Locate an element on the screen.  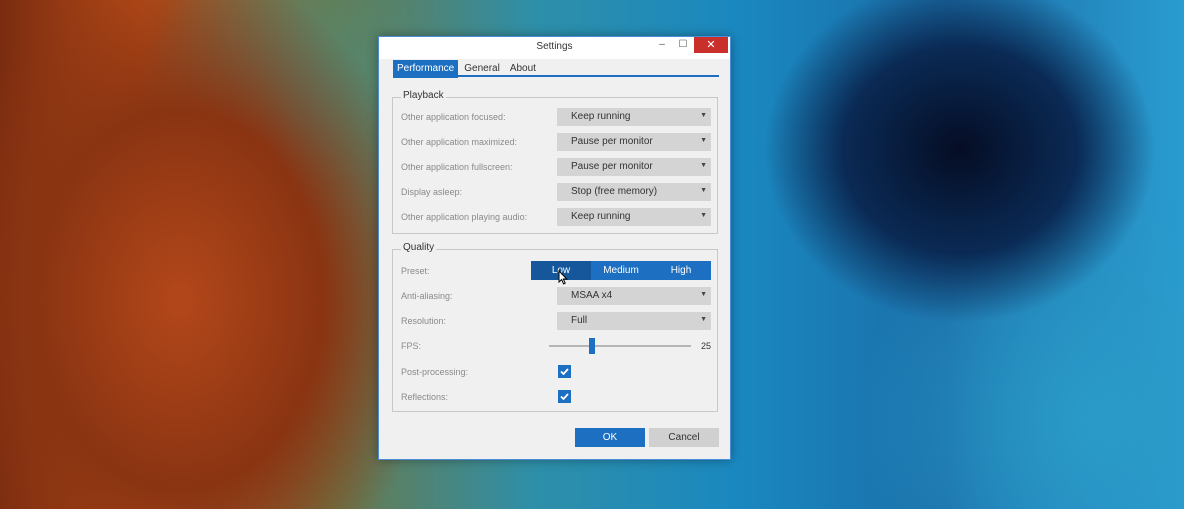
postprocessing-checkbox is located at coordinates (564, 371).